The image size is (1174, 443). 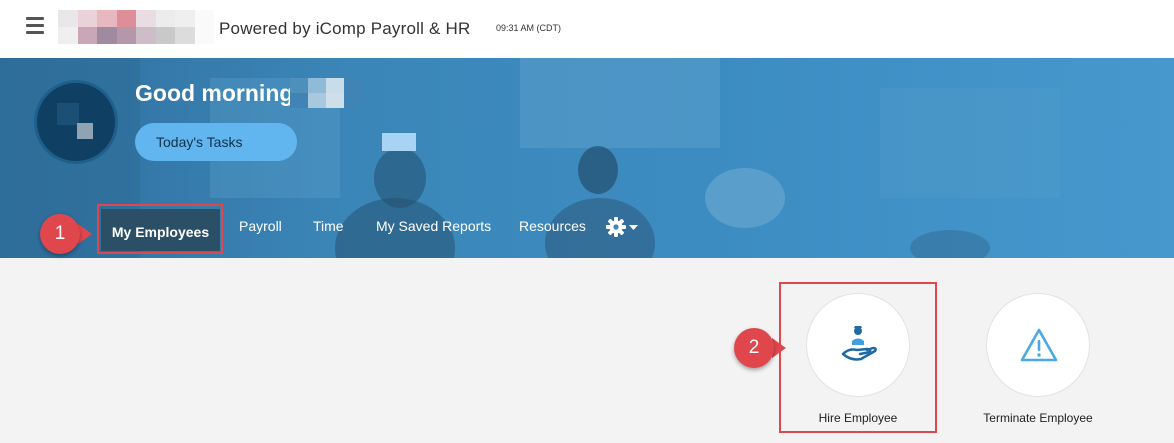 What do you see at coordinates (275, 142) in the screenshot?
I see `todays-tasks-button: Today's Tasks` at bounding box center [275, 142].